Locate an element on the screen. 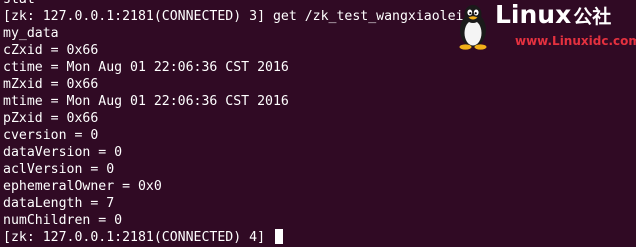  terminal-line: stat is located at coordinates (233, 4).